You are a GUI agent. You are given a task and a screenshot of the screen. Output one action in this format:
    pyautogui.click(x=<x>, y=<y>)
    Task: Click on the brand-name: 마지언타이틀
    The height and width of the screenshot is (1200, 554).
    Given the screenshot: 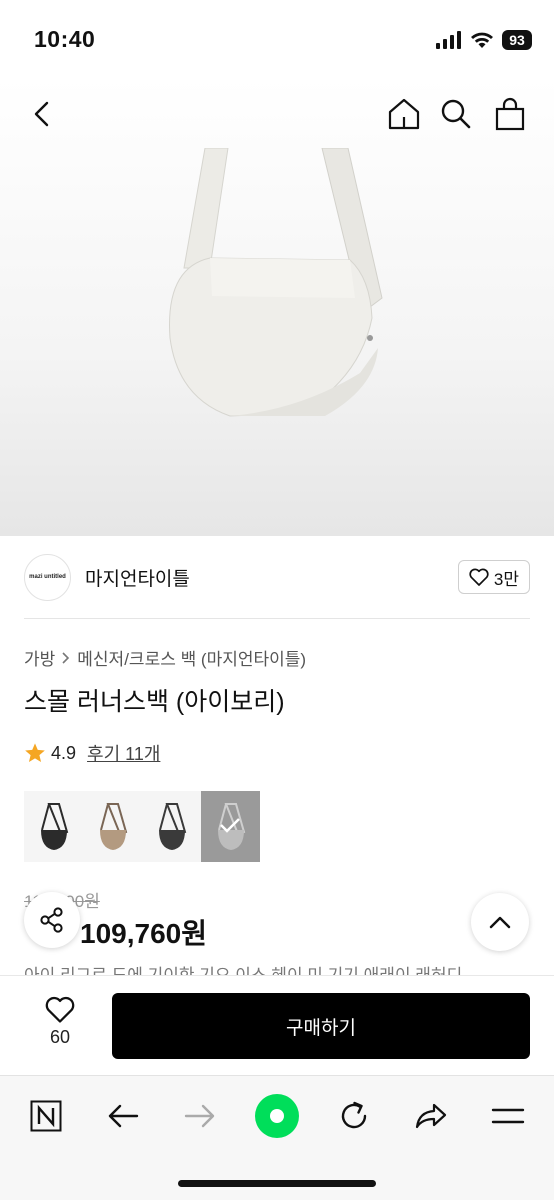 What is the action you would take?
    pyautogui.click(x=137, y=577)
    